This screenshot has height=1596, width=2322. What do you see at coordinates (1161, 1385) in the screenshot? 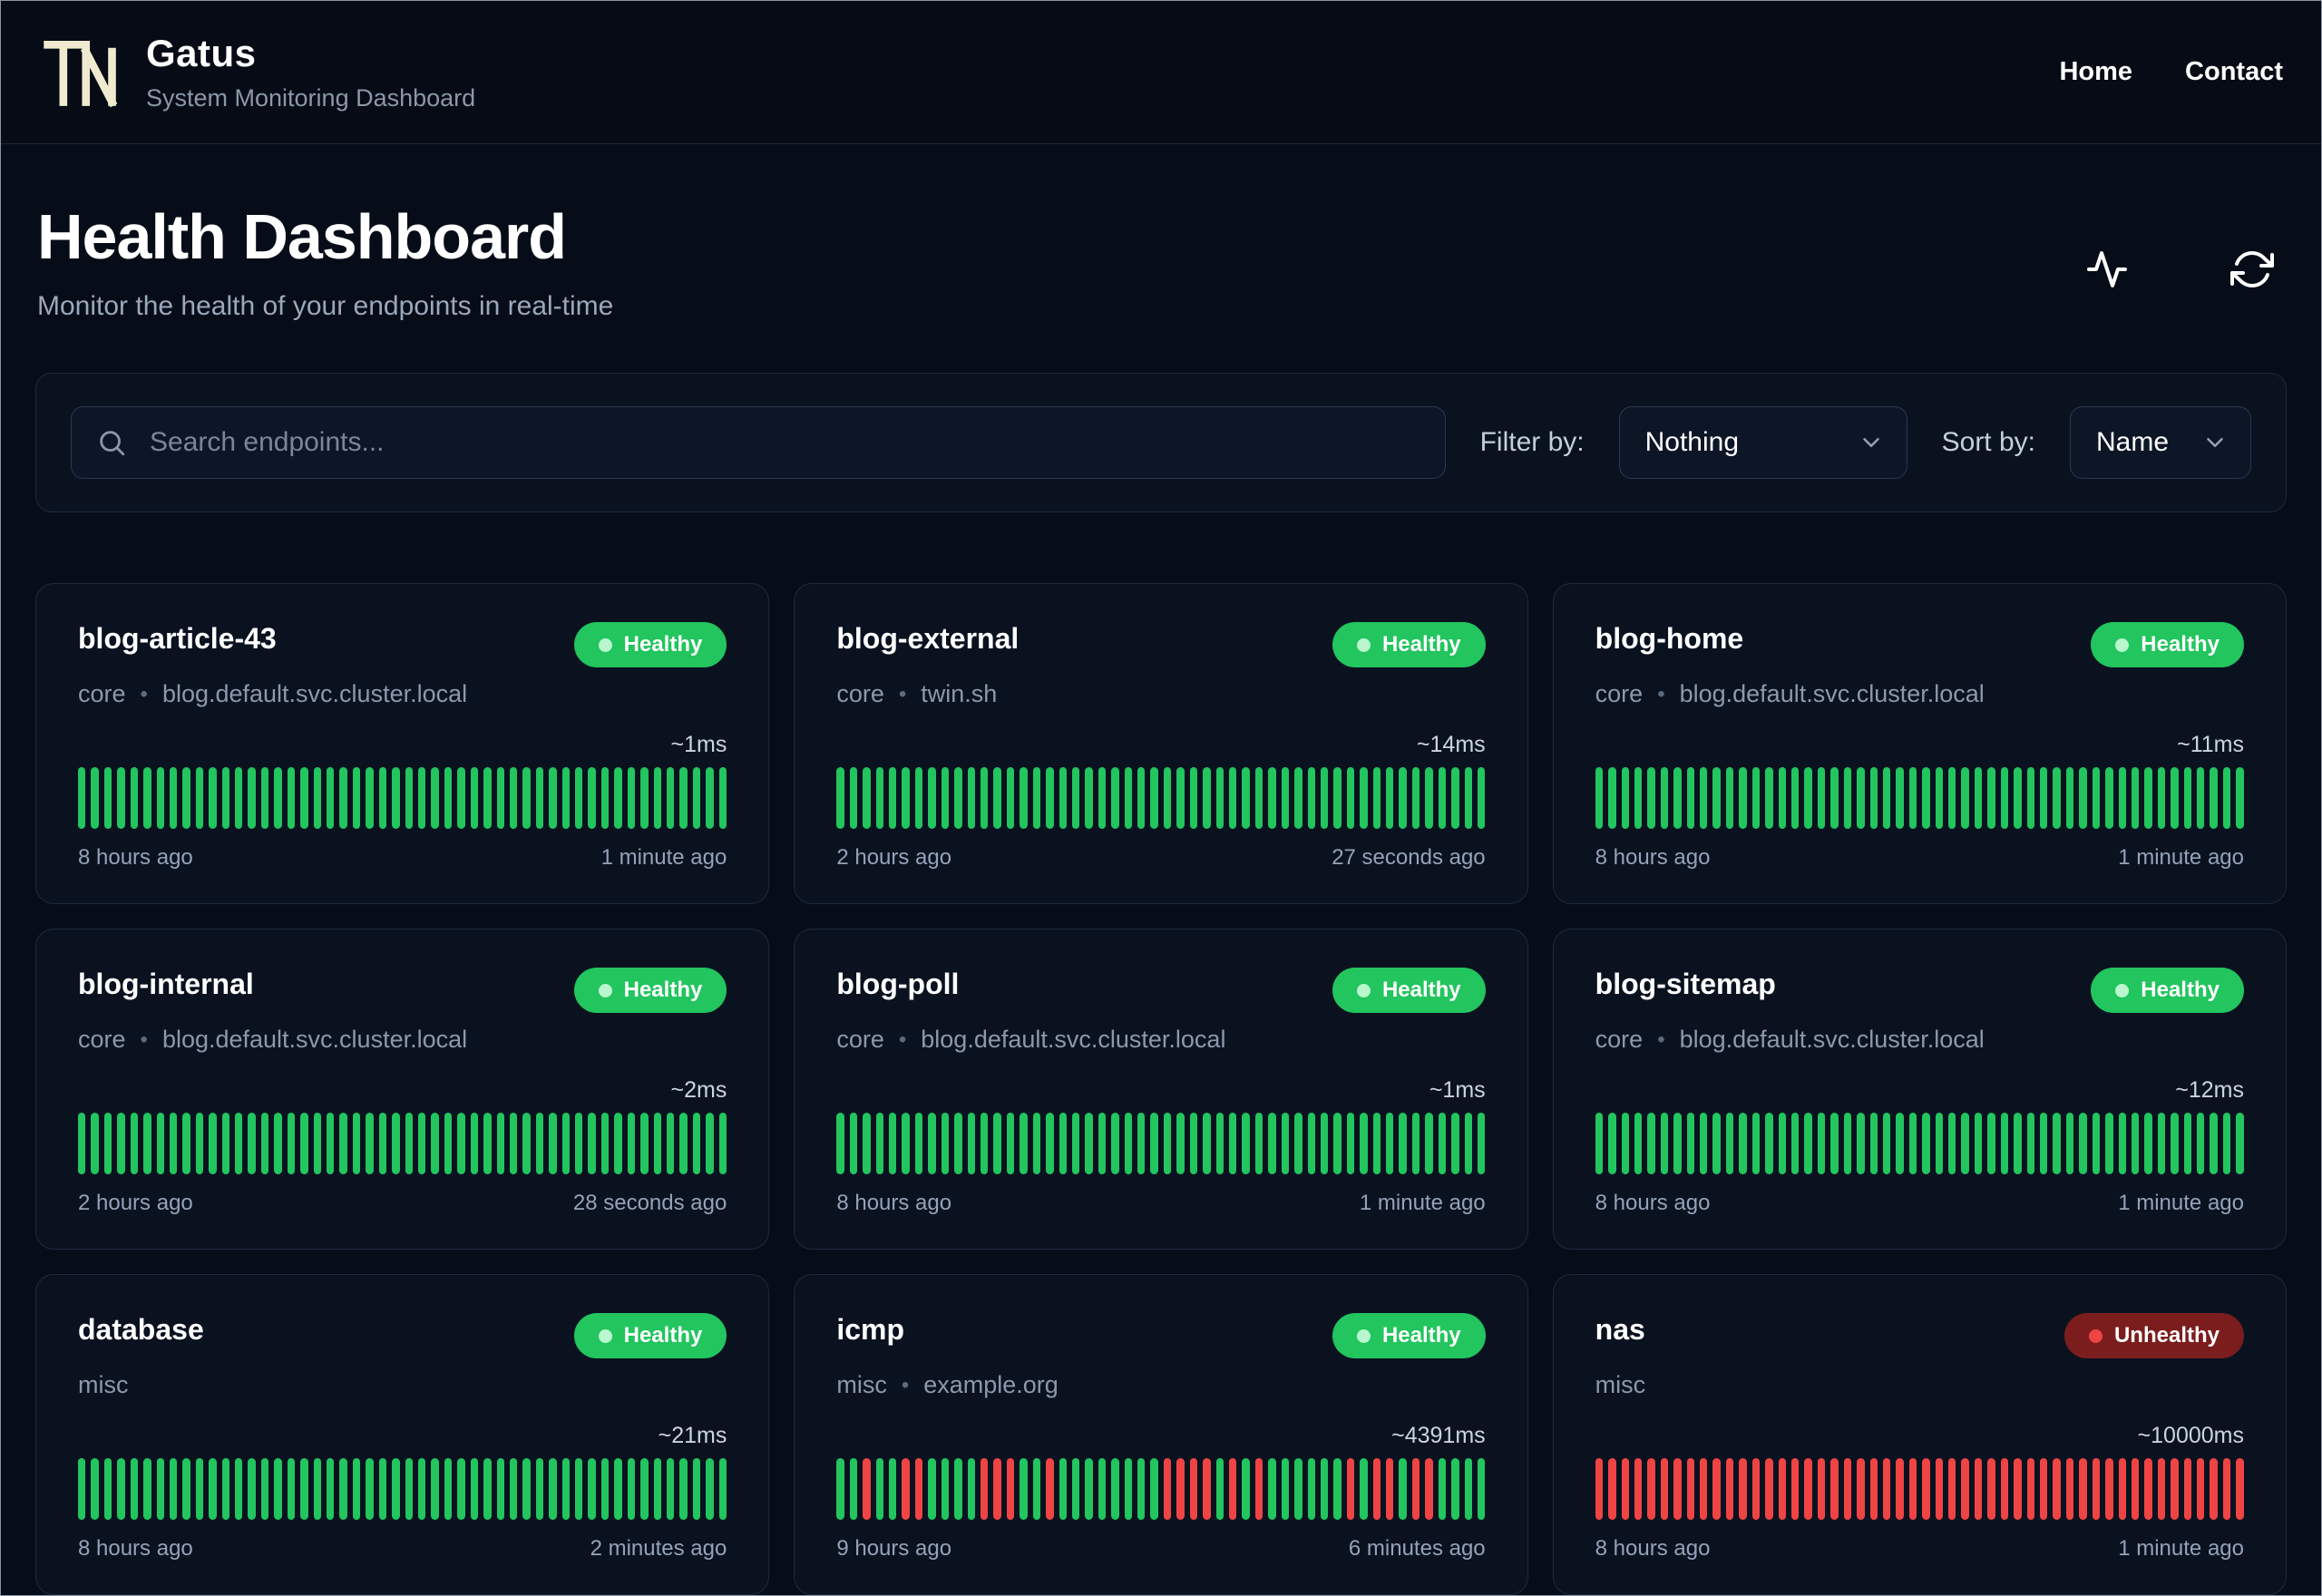
I see `endpoint-sub: misc • example.org` at bounding box center [1161, 1385].